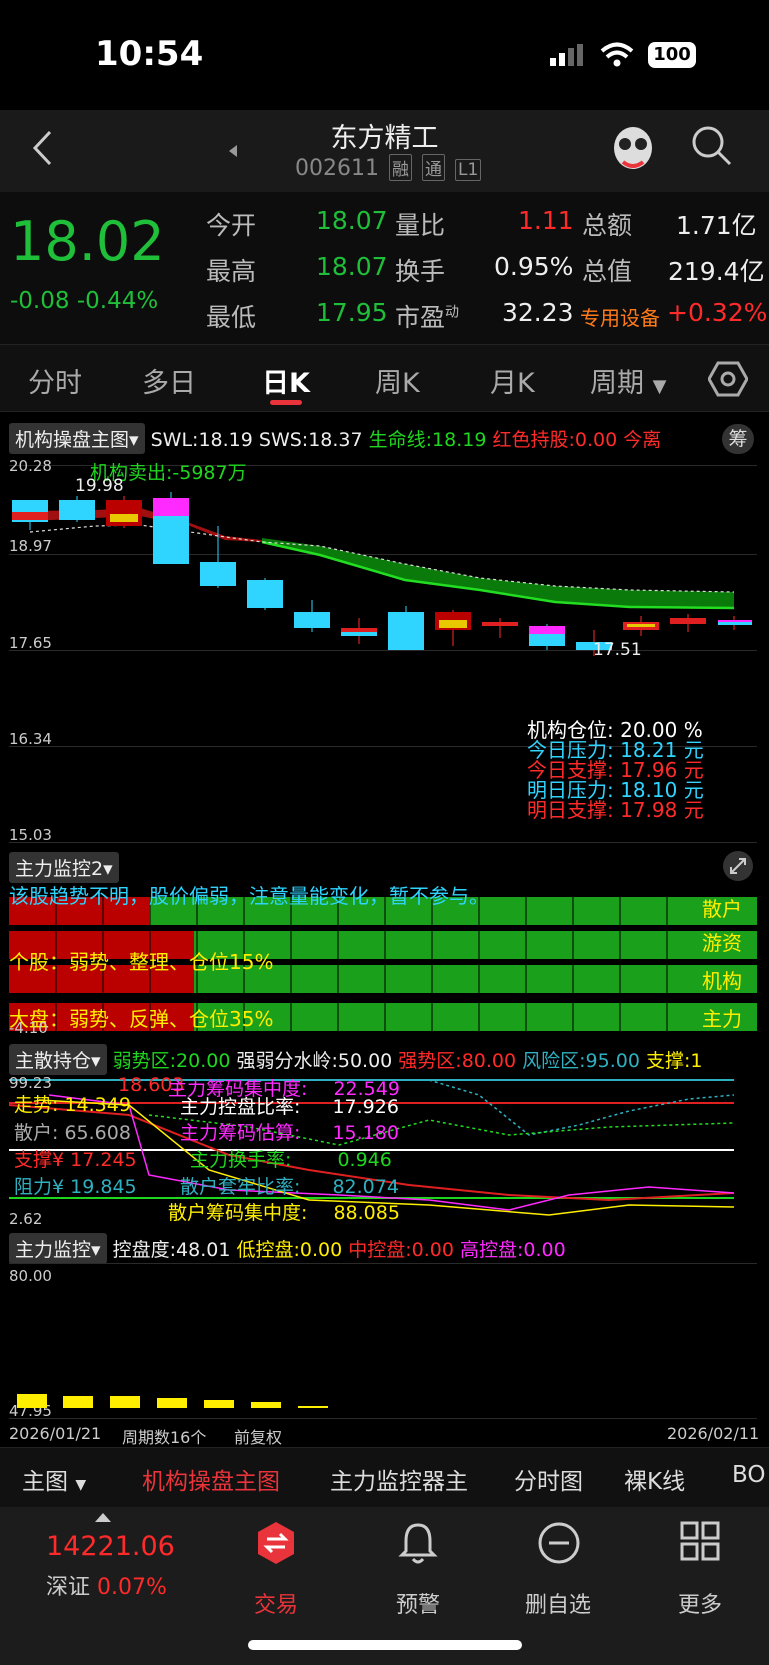 The image size is (769, 1665). I want to click on period-count: 周期数16个, so click(164, 1437).